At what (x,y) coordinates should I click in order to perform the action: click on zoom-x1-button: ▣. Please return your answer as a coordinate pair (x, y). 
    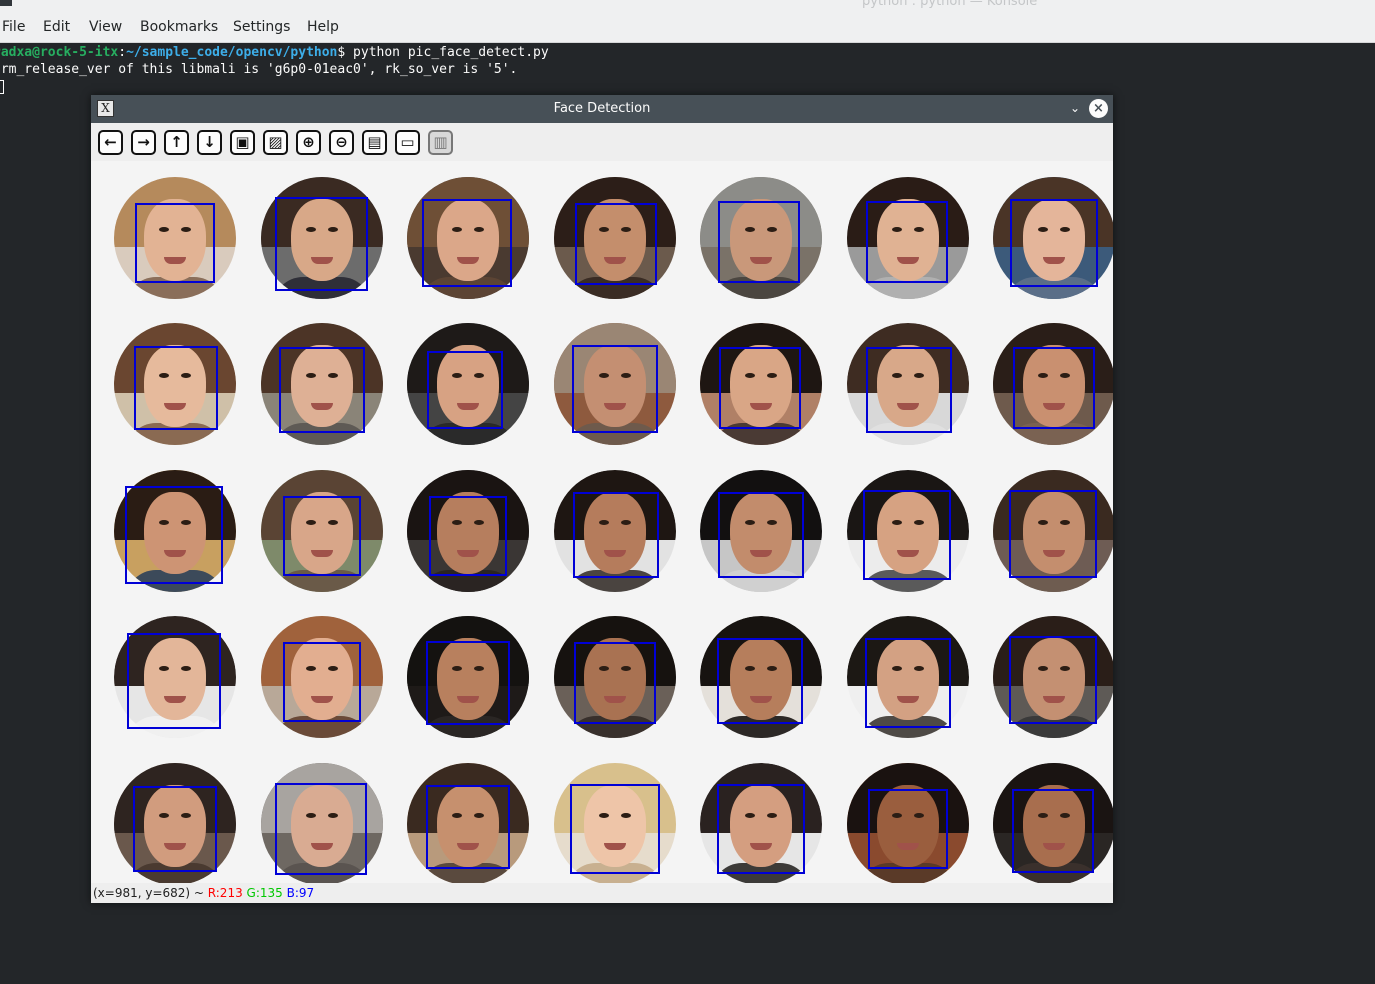
    Looking at the image, I should click on (242, 142).